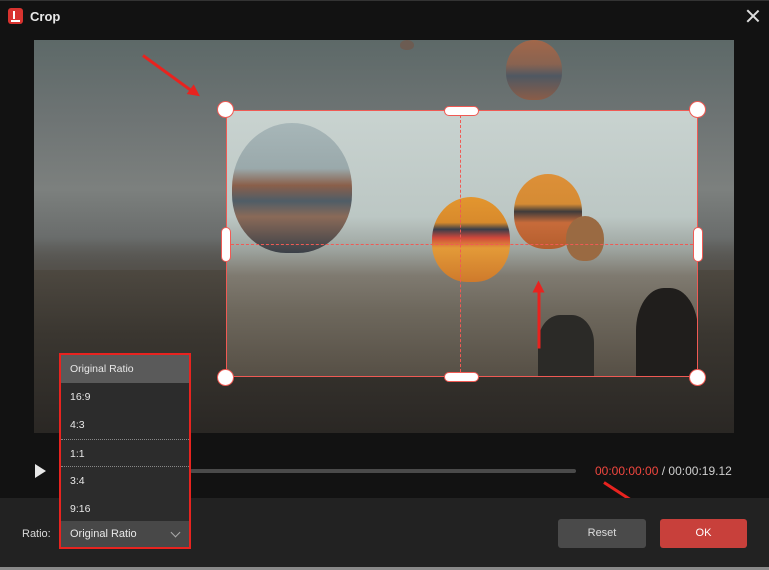 This screenshot has width=769, height=570. What do you see at coordinates (697, 109) in the screenshot?
I see `crop-handle-top-right` at bounding box center [697, 109].